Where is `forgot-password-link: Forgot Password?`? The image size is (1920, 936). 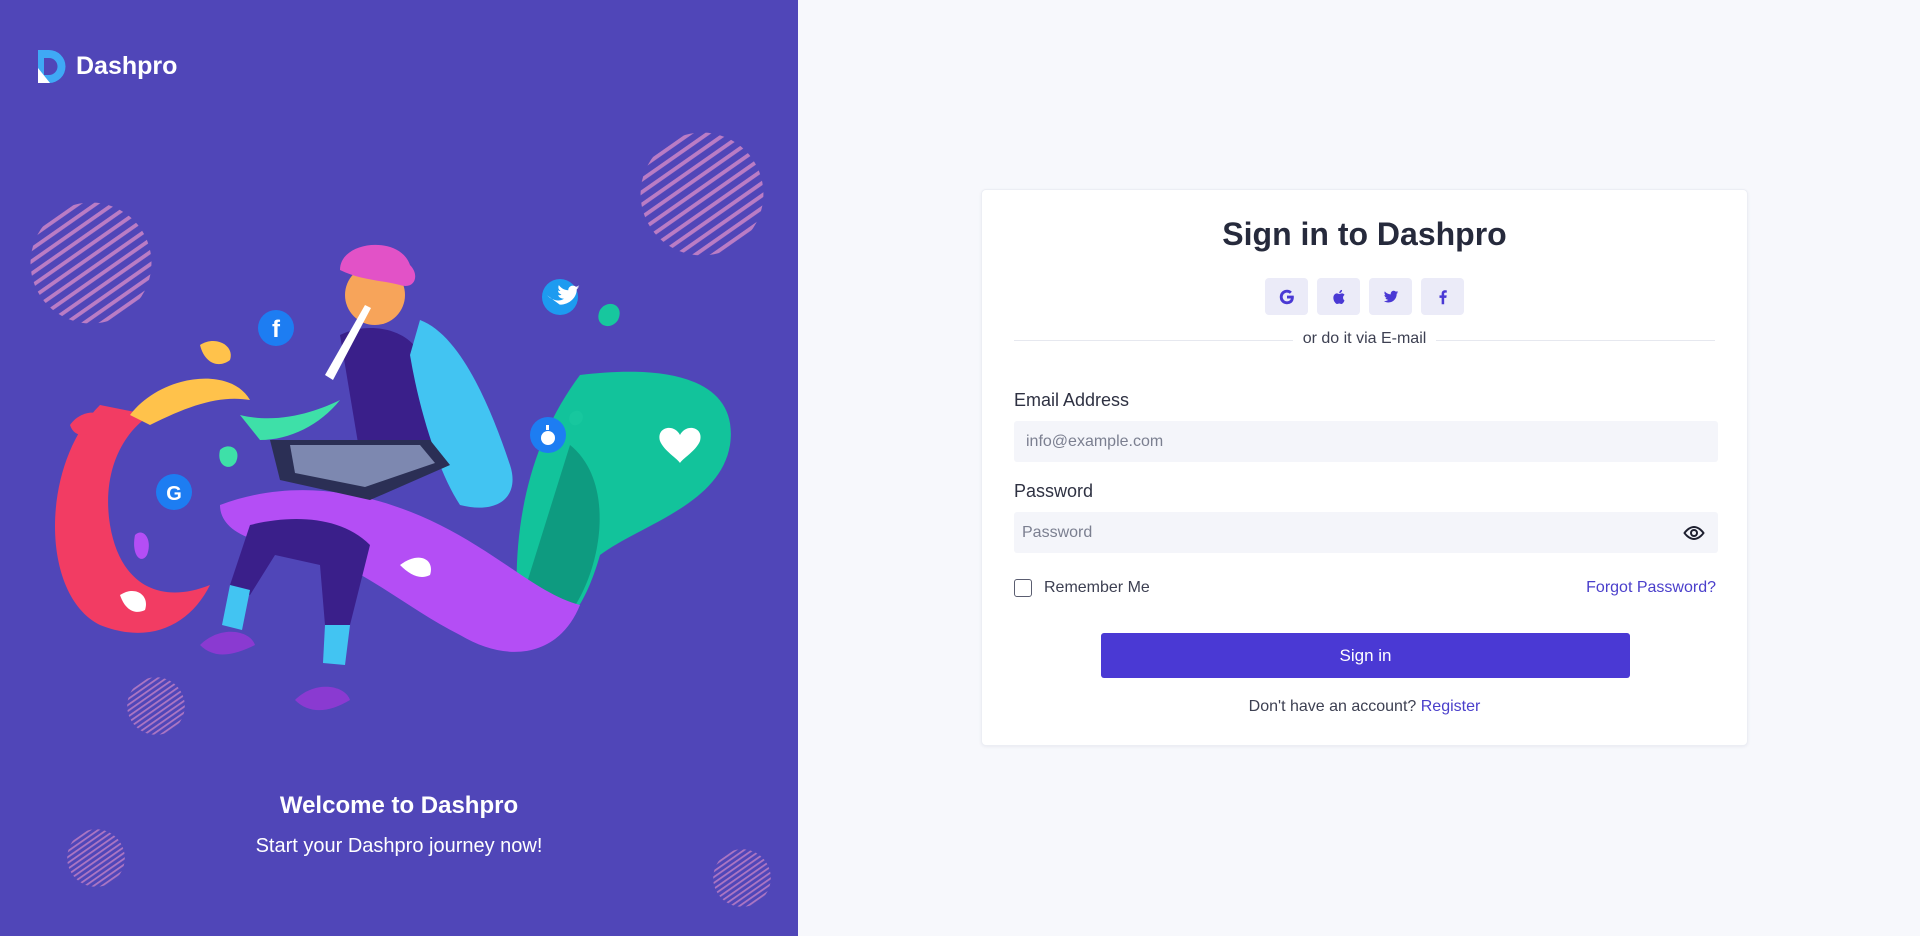
forgot-password-link: Forgot Password? is located at coordinates (1651, 588).